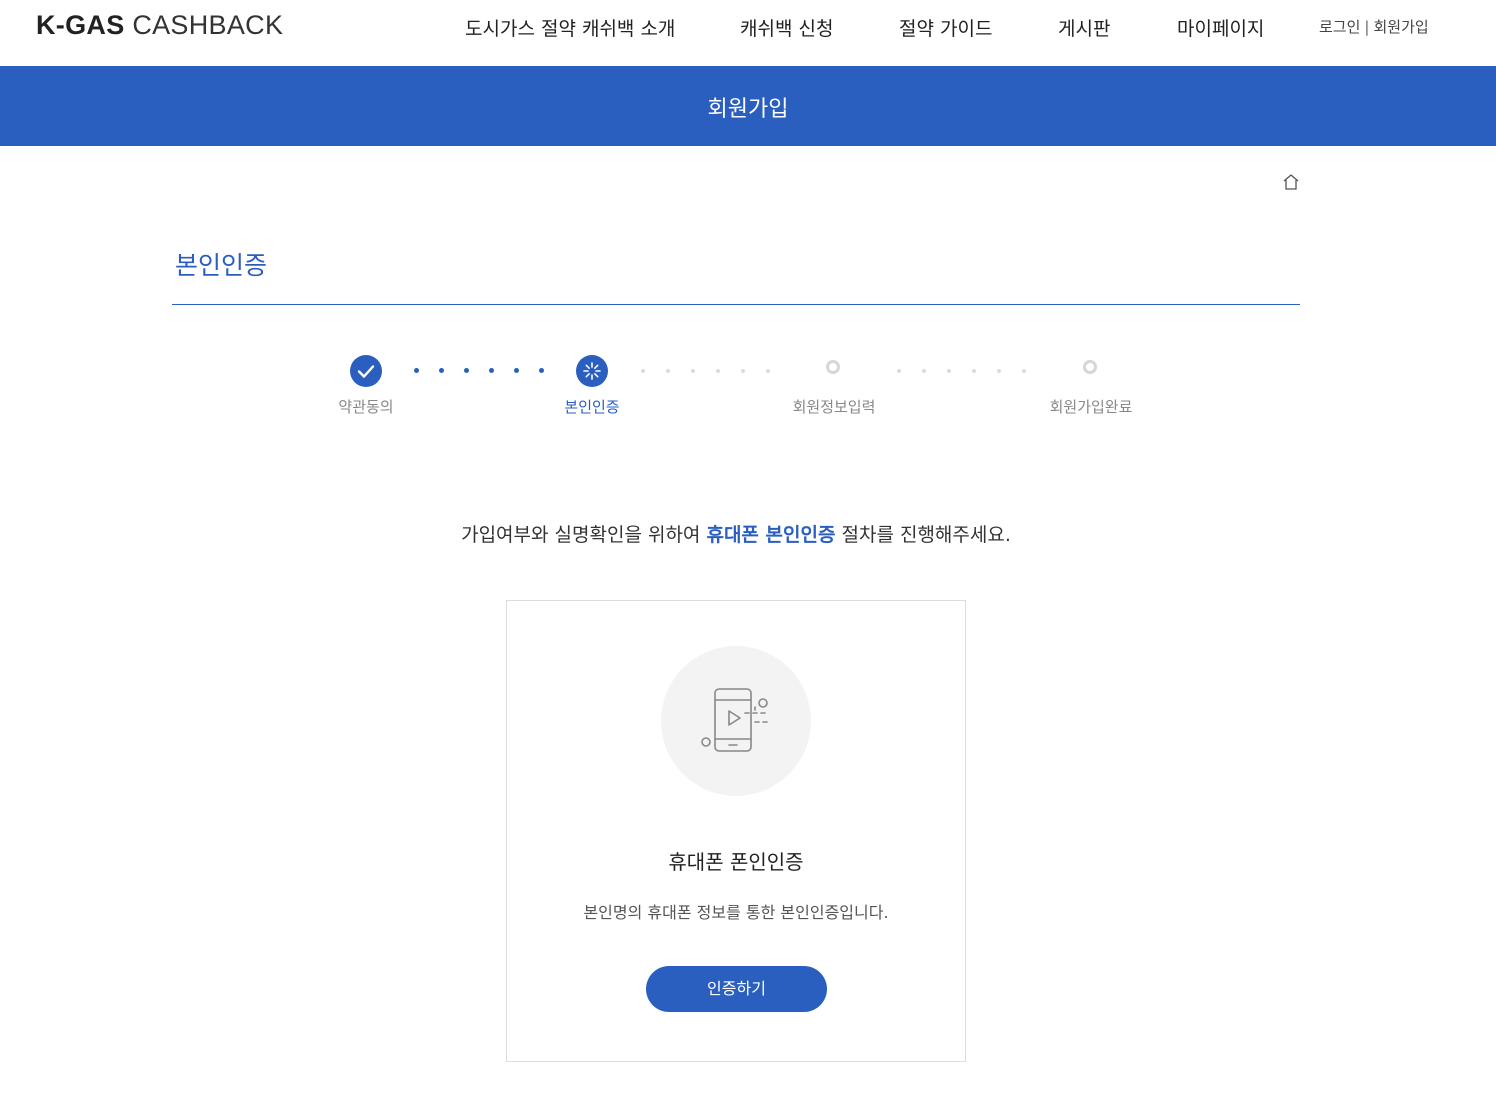 This screenshot has height=1112, width=1496. Describe the element at coordinates (221, 265) in the screenshot. I see `section-title: 본인인증` at that location.